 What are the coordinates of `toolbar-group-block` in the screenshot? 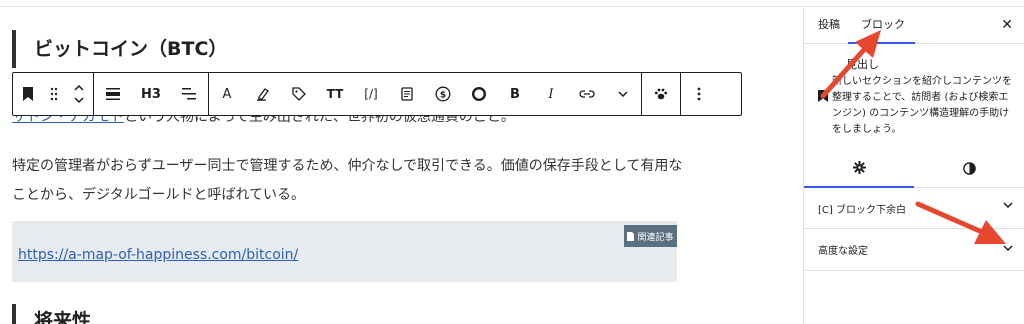 It's located at (53, 94).